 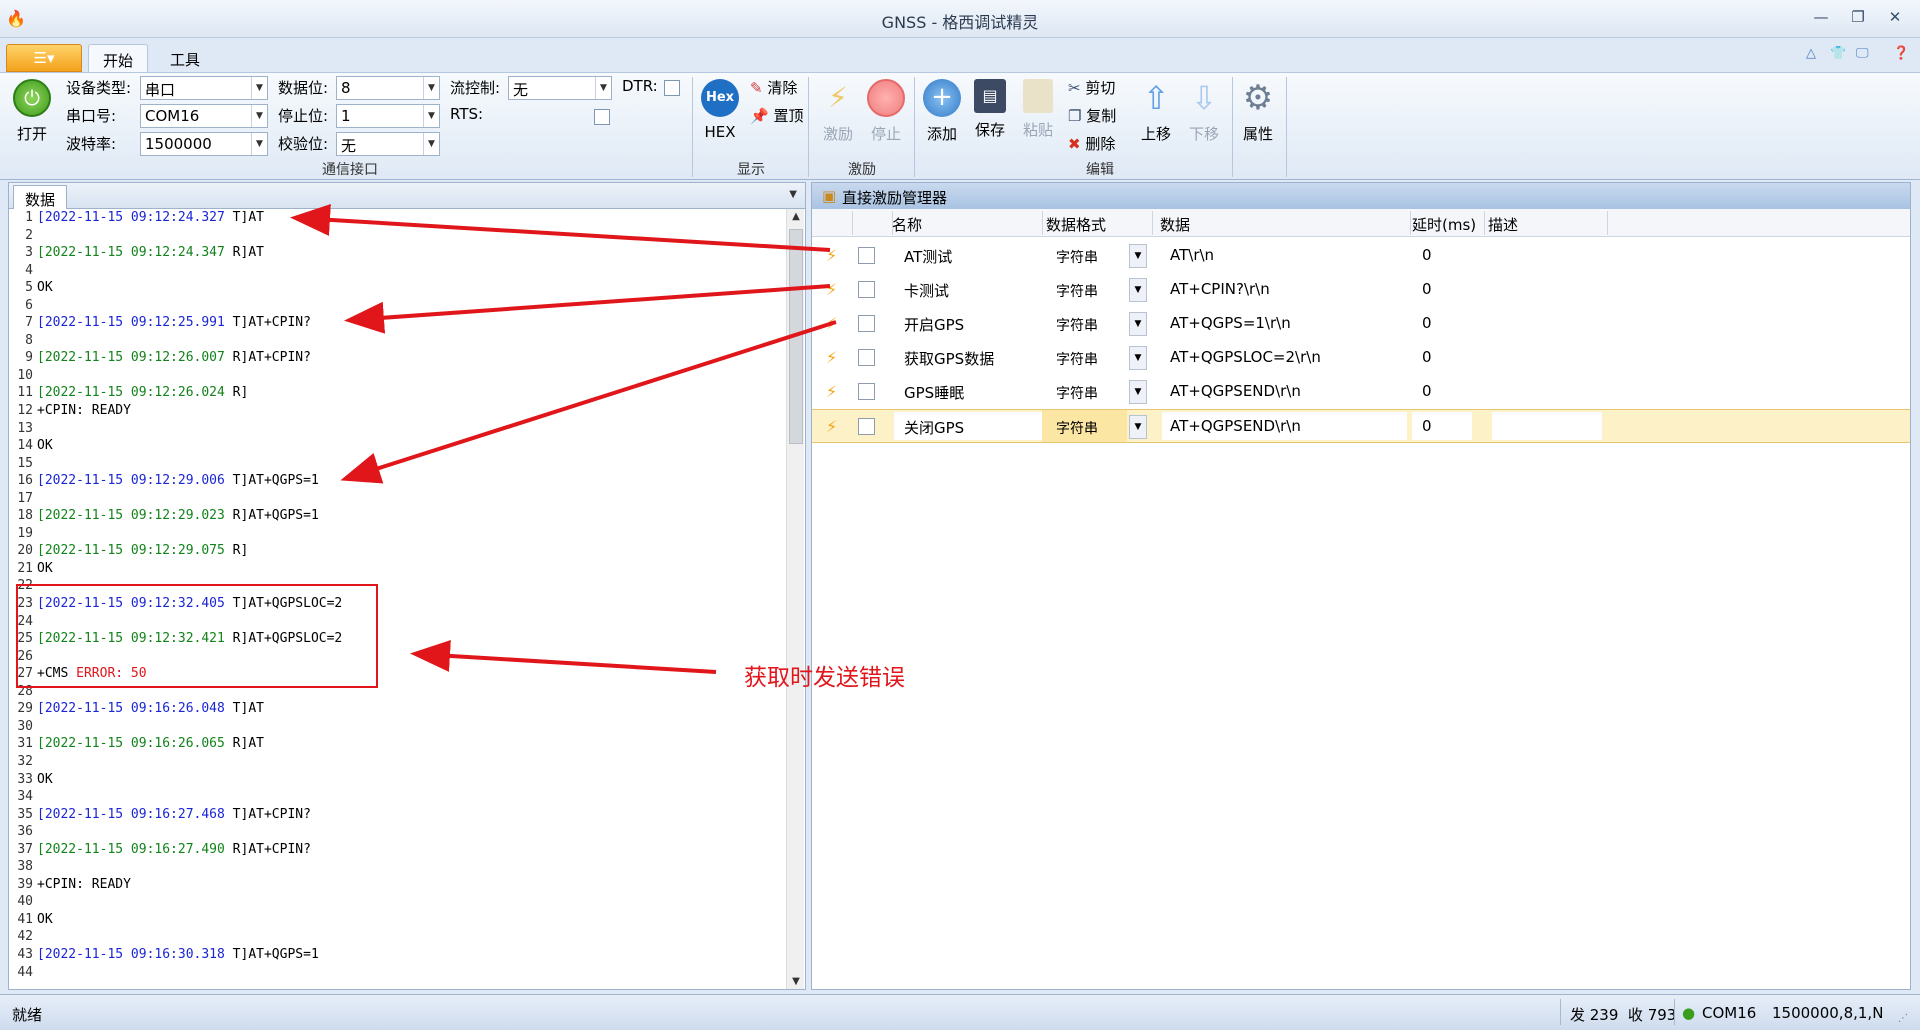 What do you see at coordinates (44, 58) in the screenshot?
I see `app-menu-button: ☰▾` at bounding box center [44, 58].